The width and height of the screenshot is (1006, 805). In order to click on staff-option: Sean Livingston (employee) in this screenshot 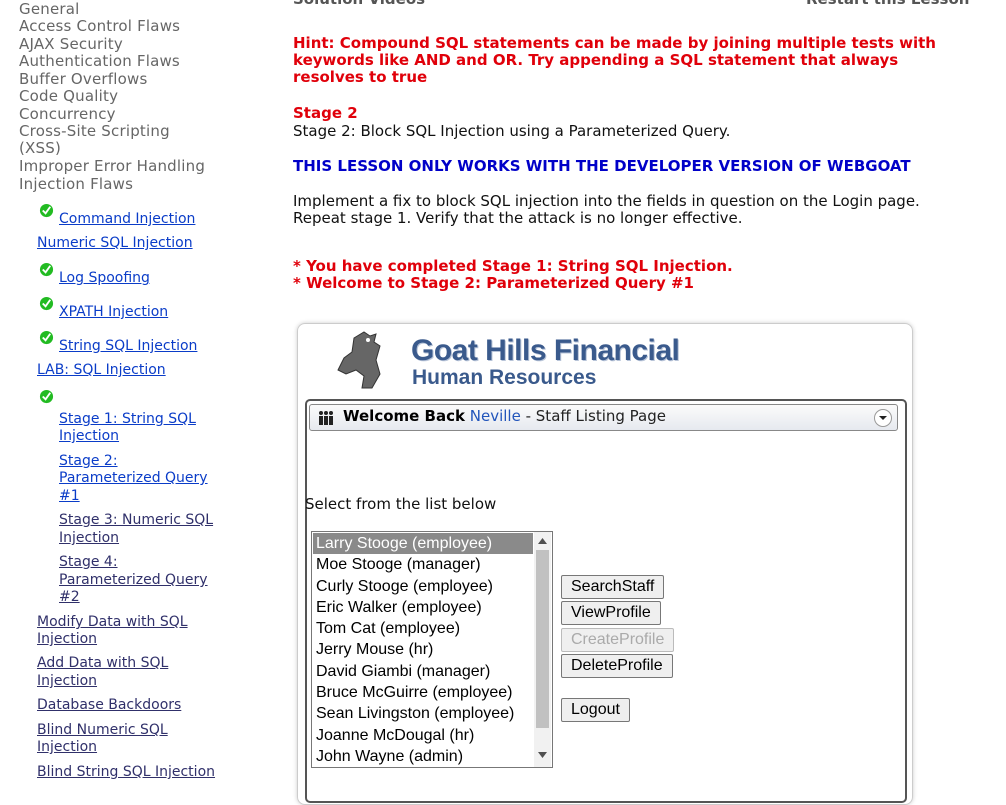, I will do `click(423, 713)`.